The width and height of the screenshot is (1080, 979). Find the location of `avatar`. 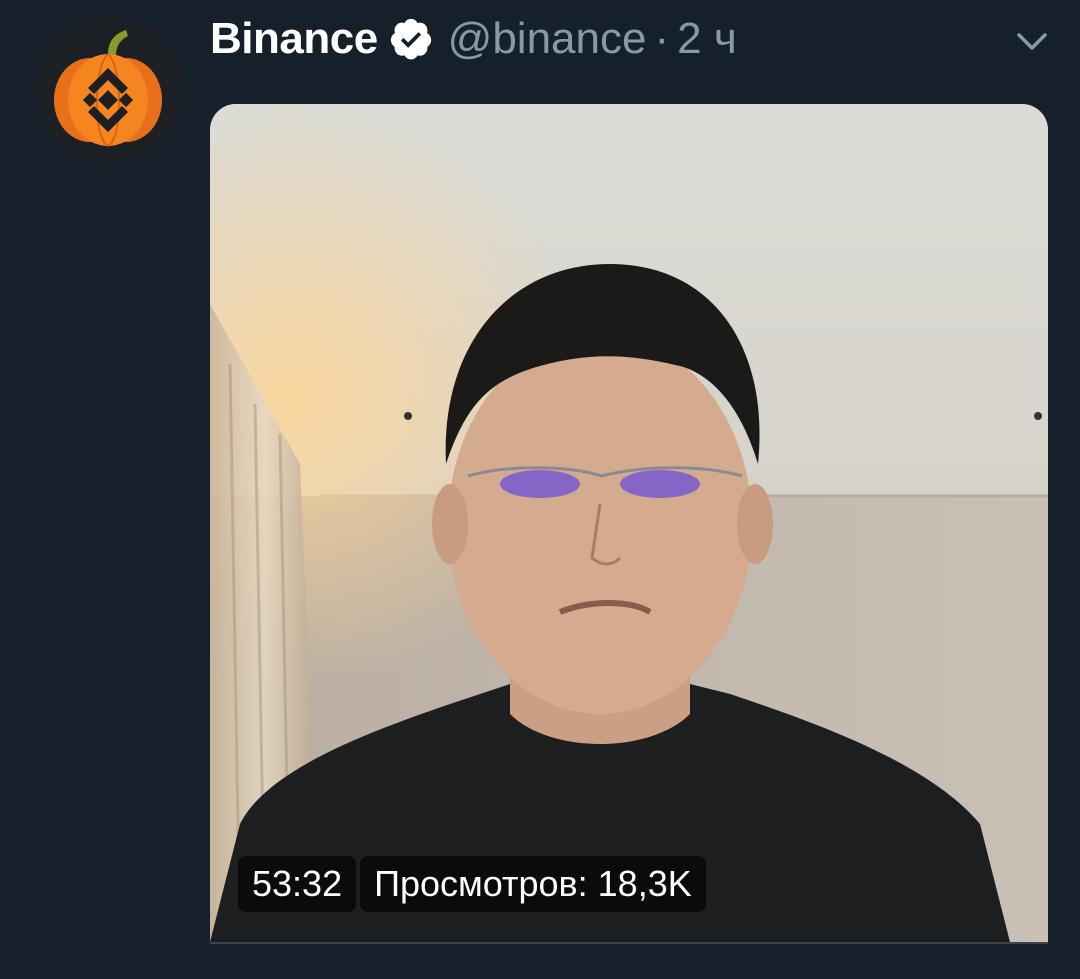

avatar is located at coordinates (108, 90).